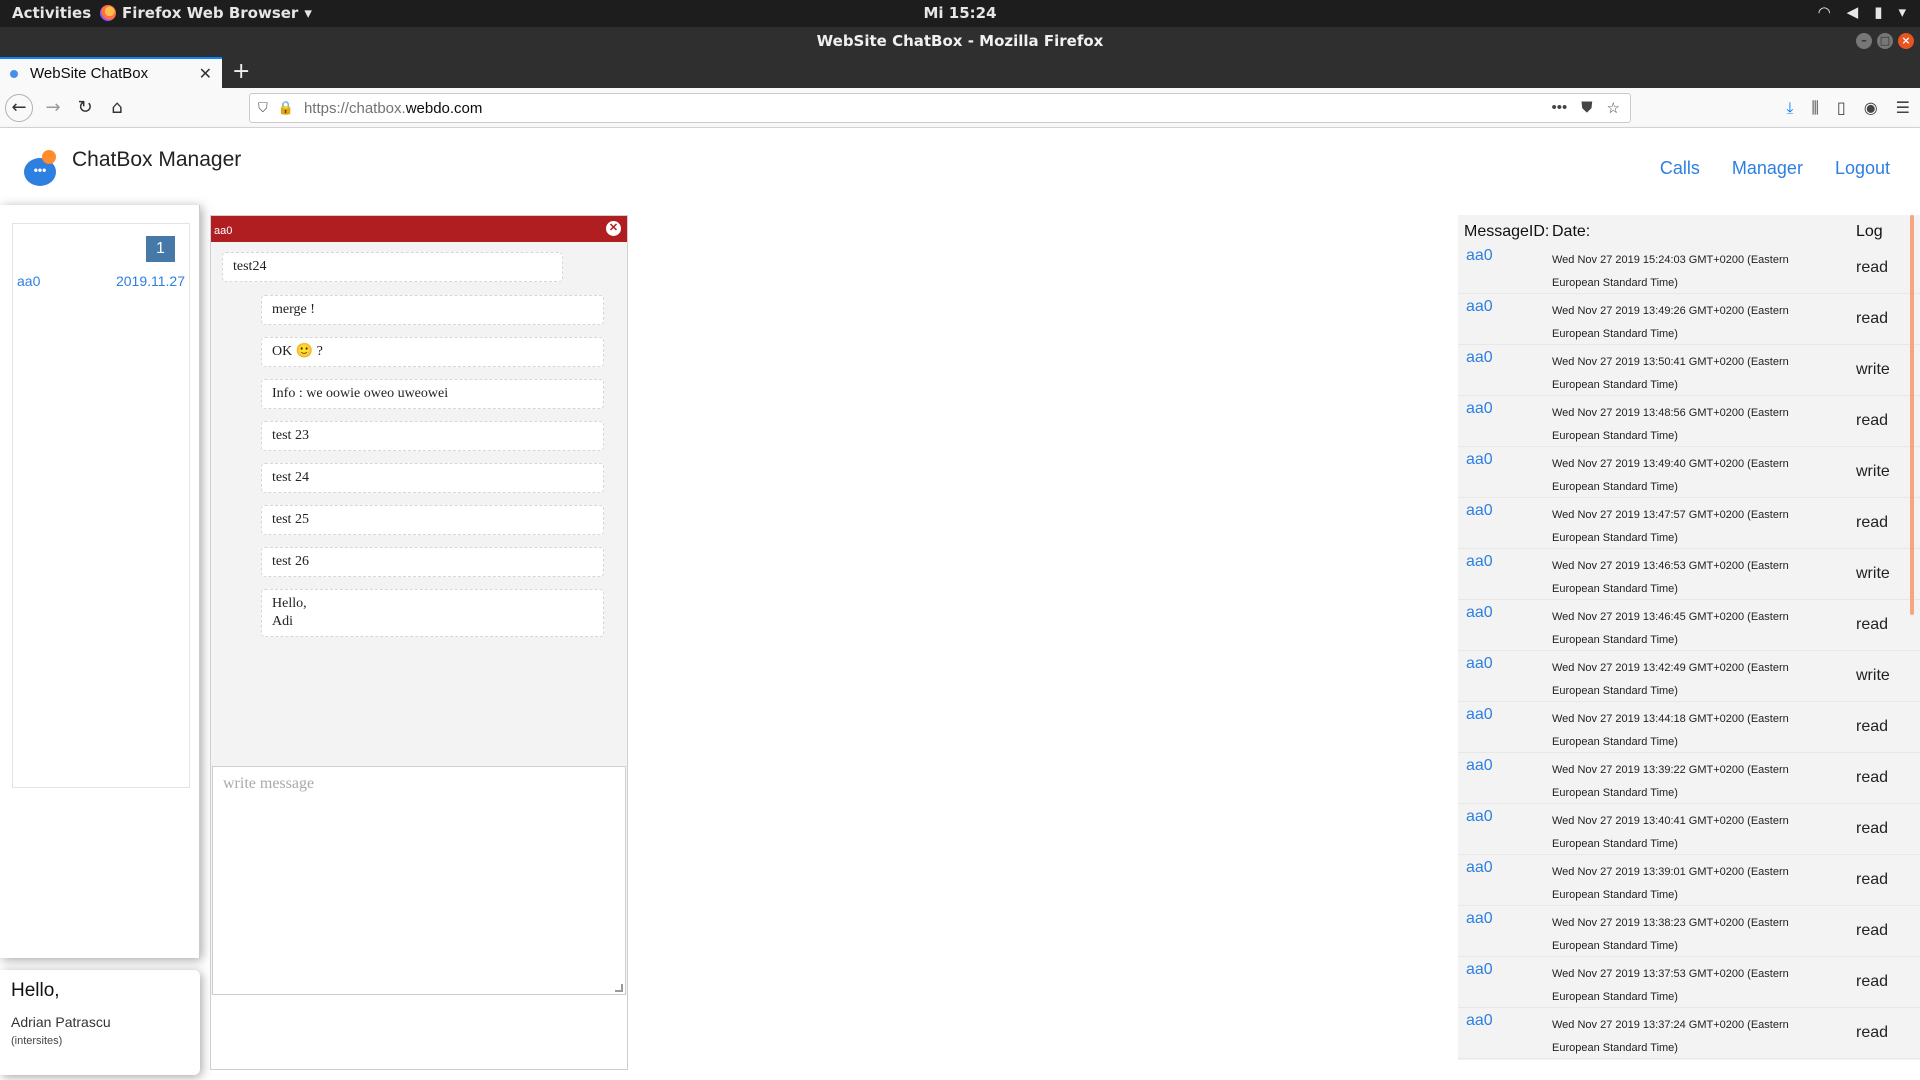 This screenshot has width=1920, height=1080. What do you see at coordinates (1680, 168) in the screenshot?
I see `nav-calls-link: Calls` at bounding box center [1680, 168].